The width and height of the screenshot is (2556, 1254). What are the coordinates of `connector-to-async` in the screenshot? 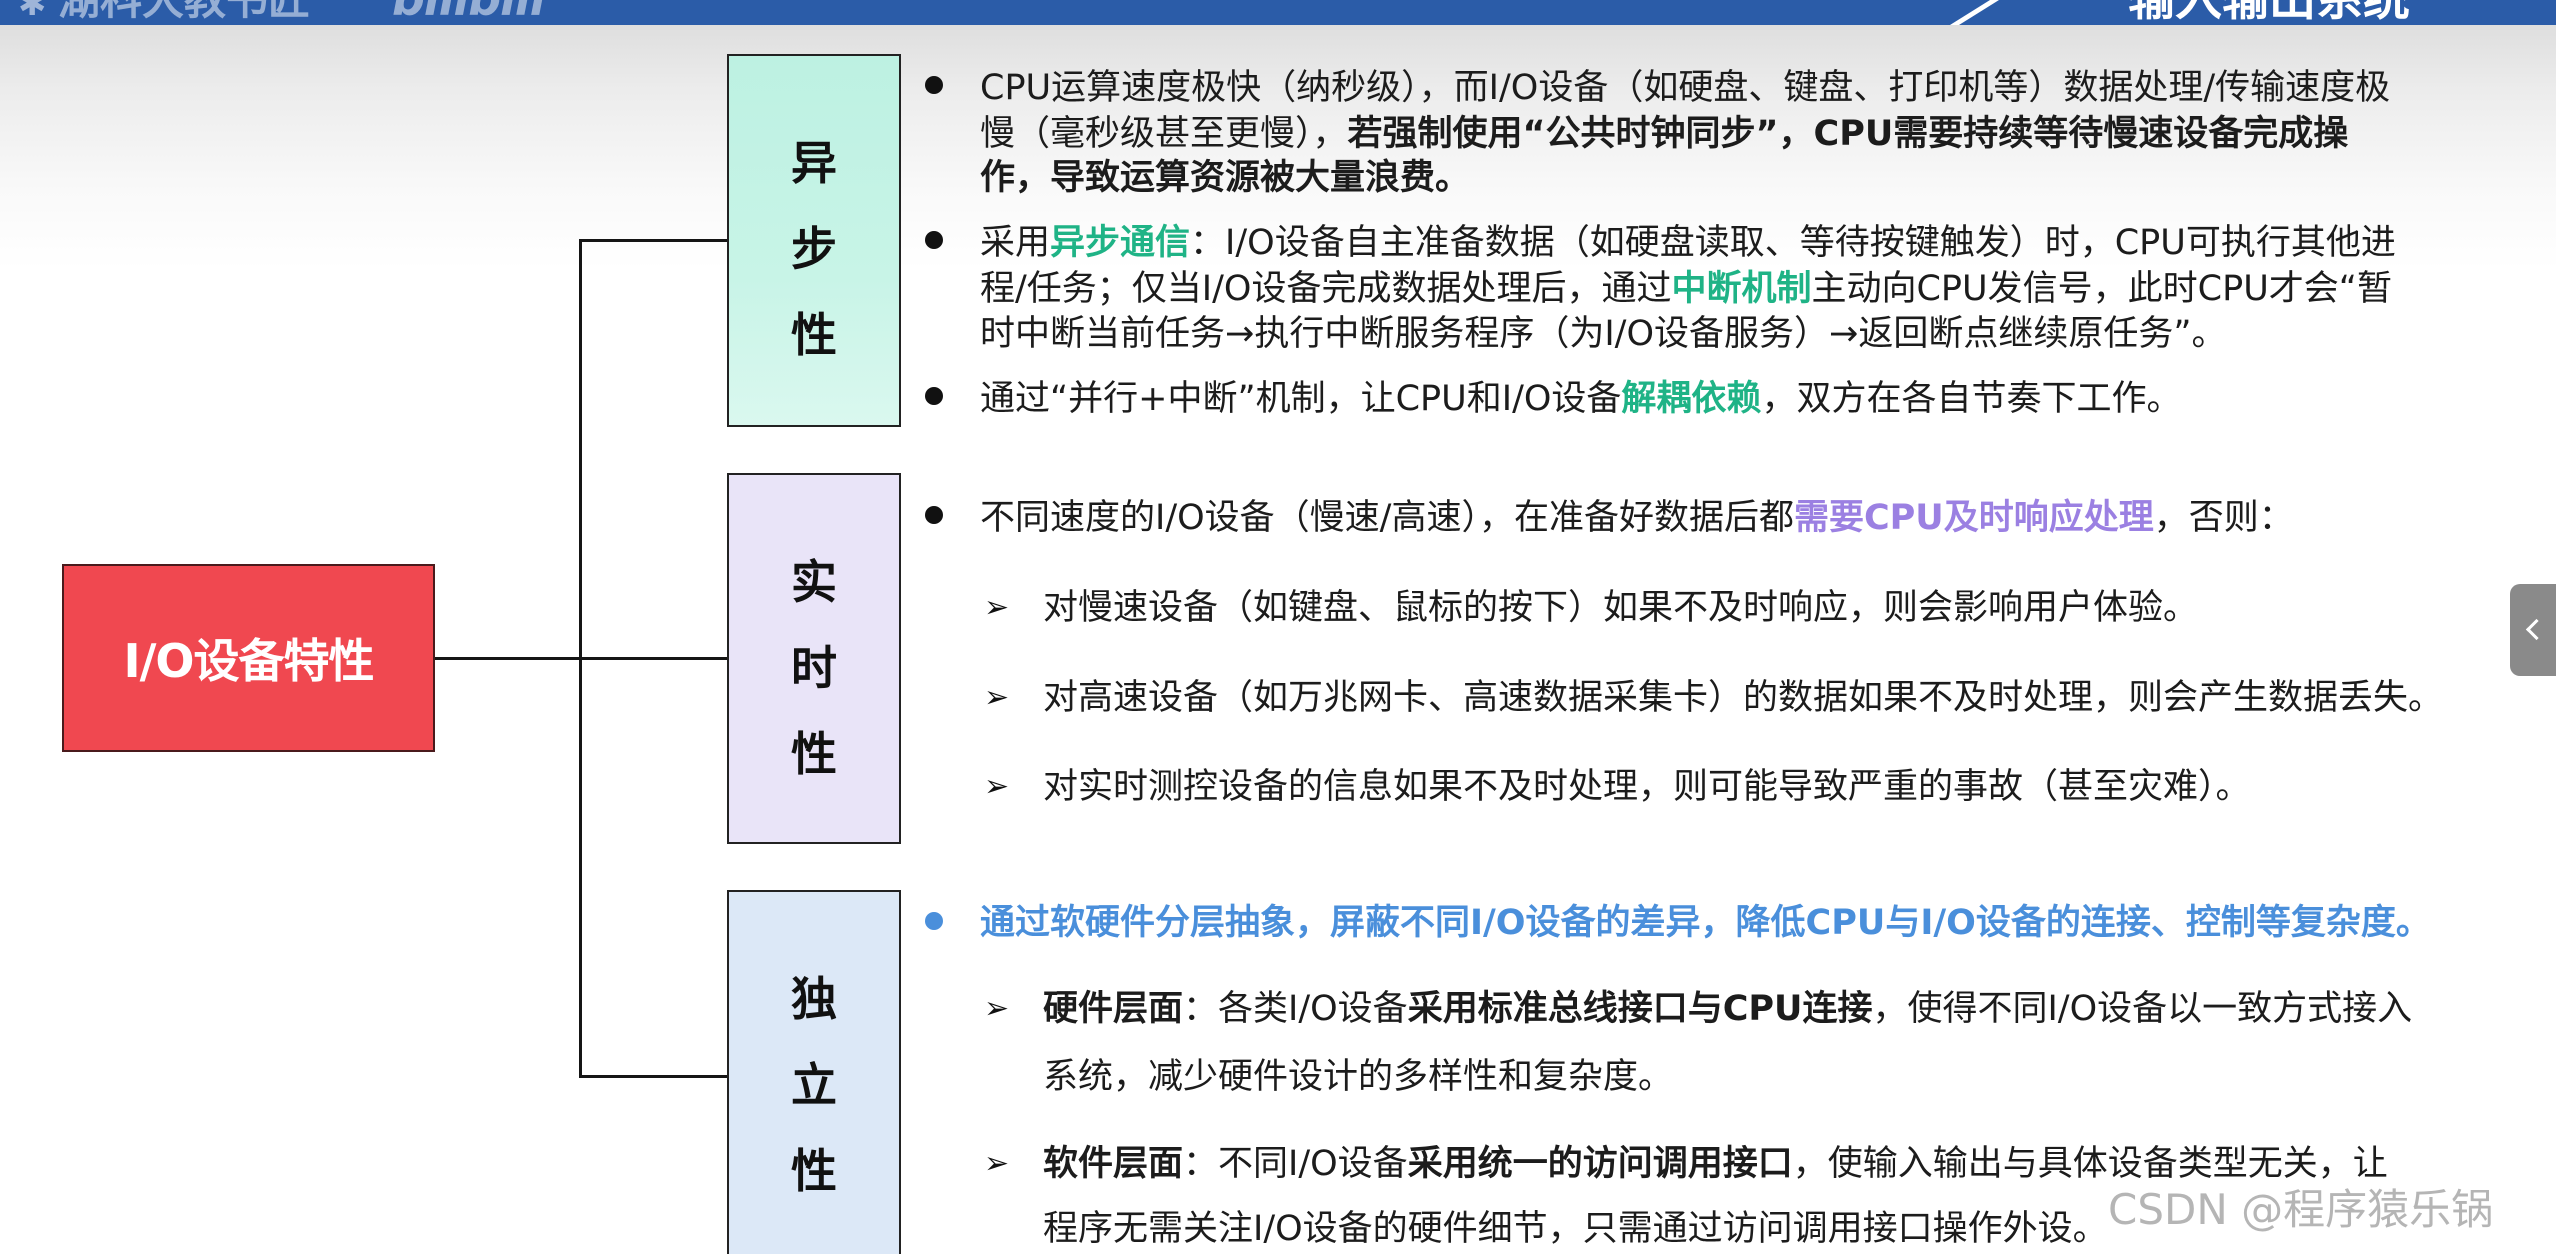 It's located at (653, 240).